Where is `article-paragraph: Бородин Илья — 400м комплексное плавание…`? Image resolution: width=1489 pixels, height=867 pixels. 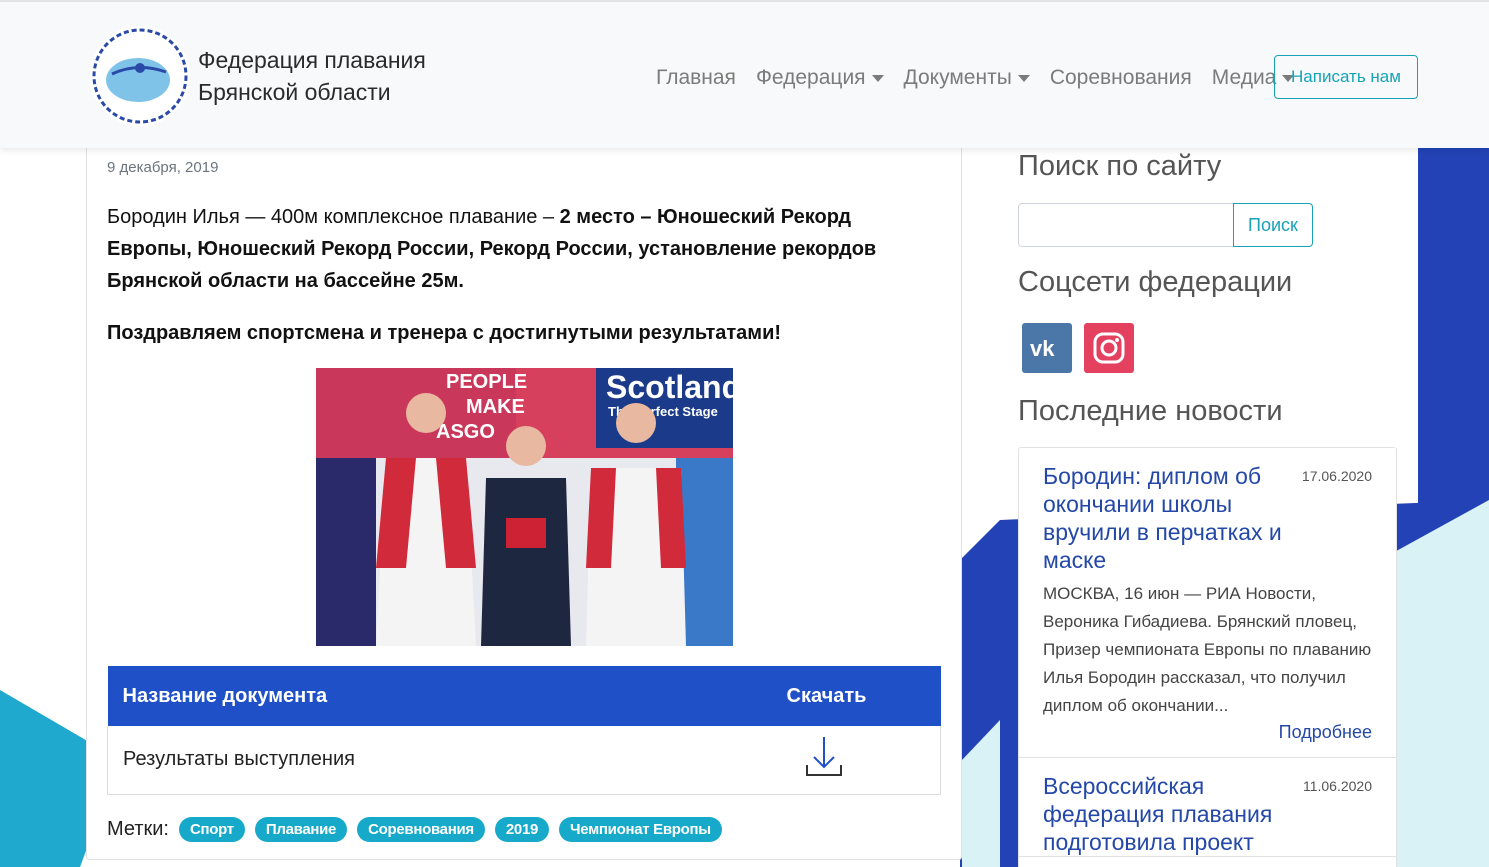
article-paragraph: Бородин Илья — 400м комплексное плавание… is located at coordinates (522, 249).